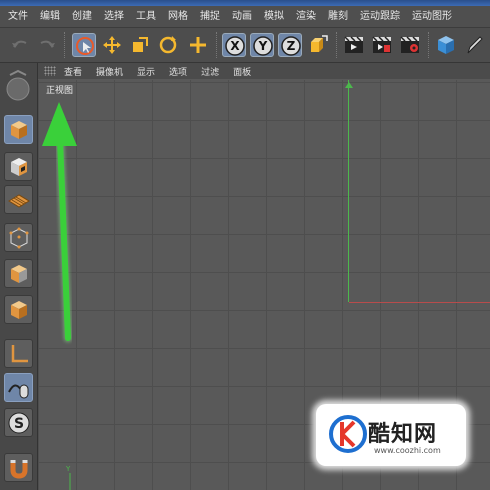 The image size is (490, 490). I want to click on points-mode-icon, so click(19, 238).